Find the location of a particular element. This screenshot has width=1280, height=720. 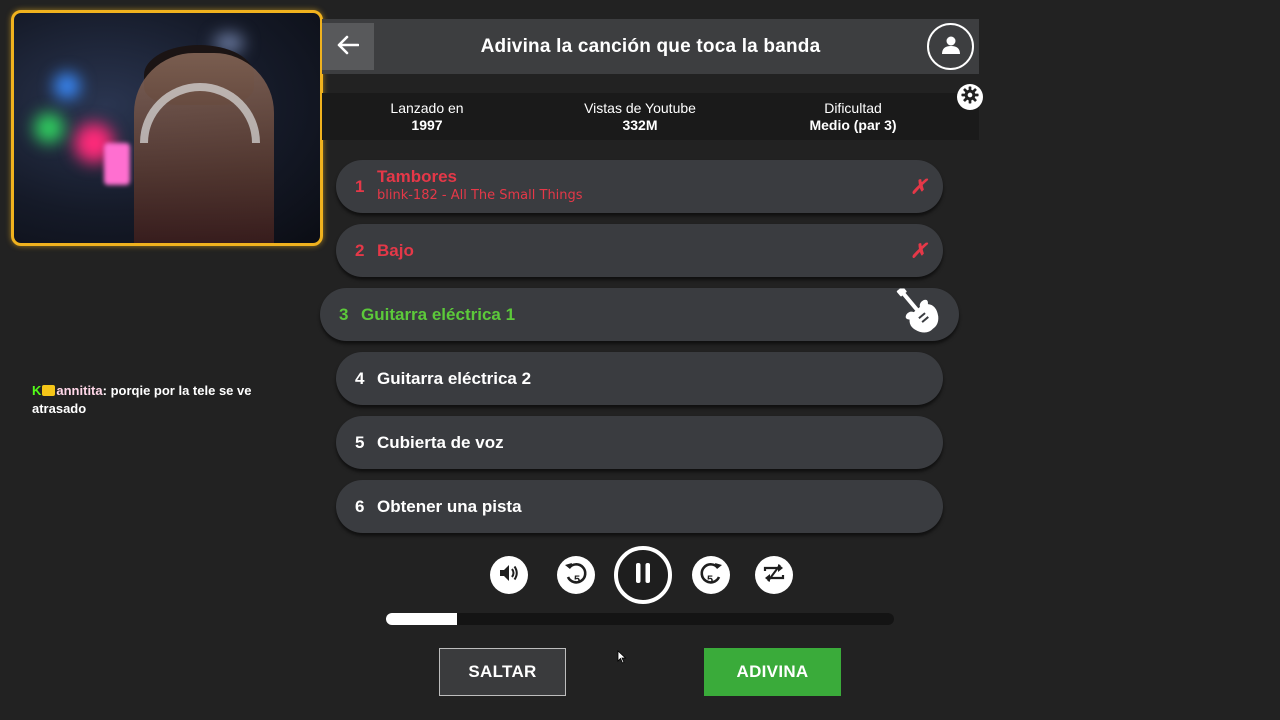

forward-5-icon: 5 is located at coordinates (711, 575).